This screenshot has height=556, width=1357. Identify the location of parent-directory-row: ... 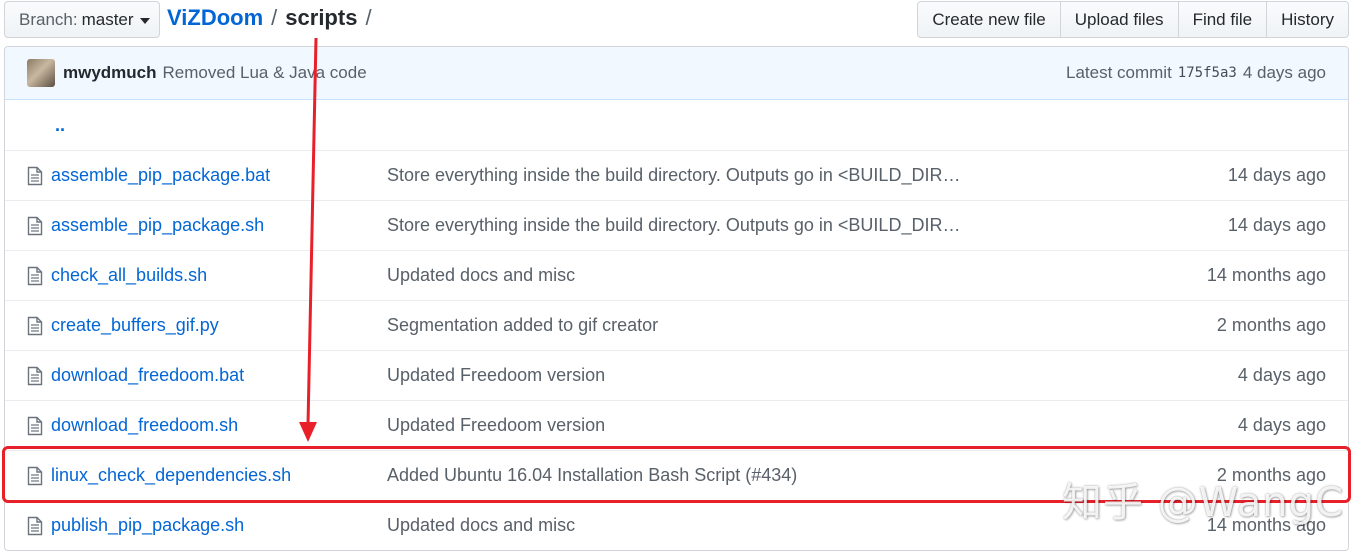
(676, 125).